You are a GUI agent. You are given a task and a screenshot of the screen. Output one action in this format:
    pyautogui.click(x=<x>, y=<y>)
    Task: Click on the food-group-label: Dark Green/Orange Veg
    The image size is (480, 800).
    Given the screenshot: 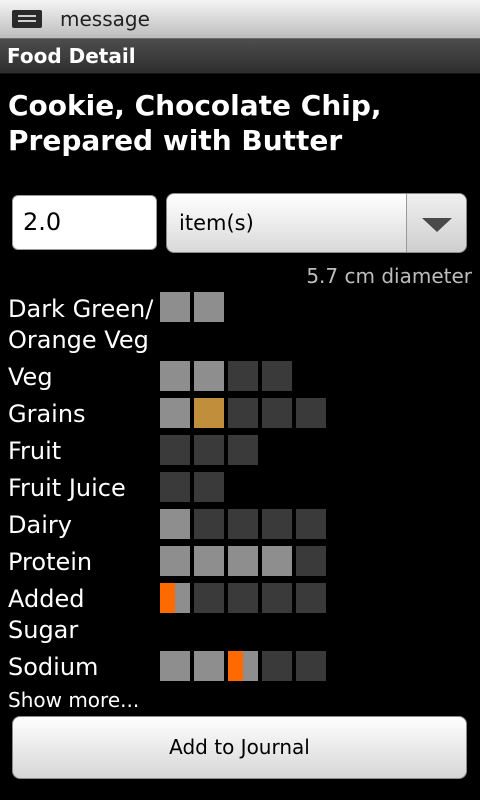 What is the action you would take?
    pyautogui.click(x=81, y=324)
    